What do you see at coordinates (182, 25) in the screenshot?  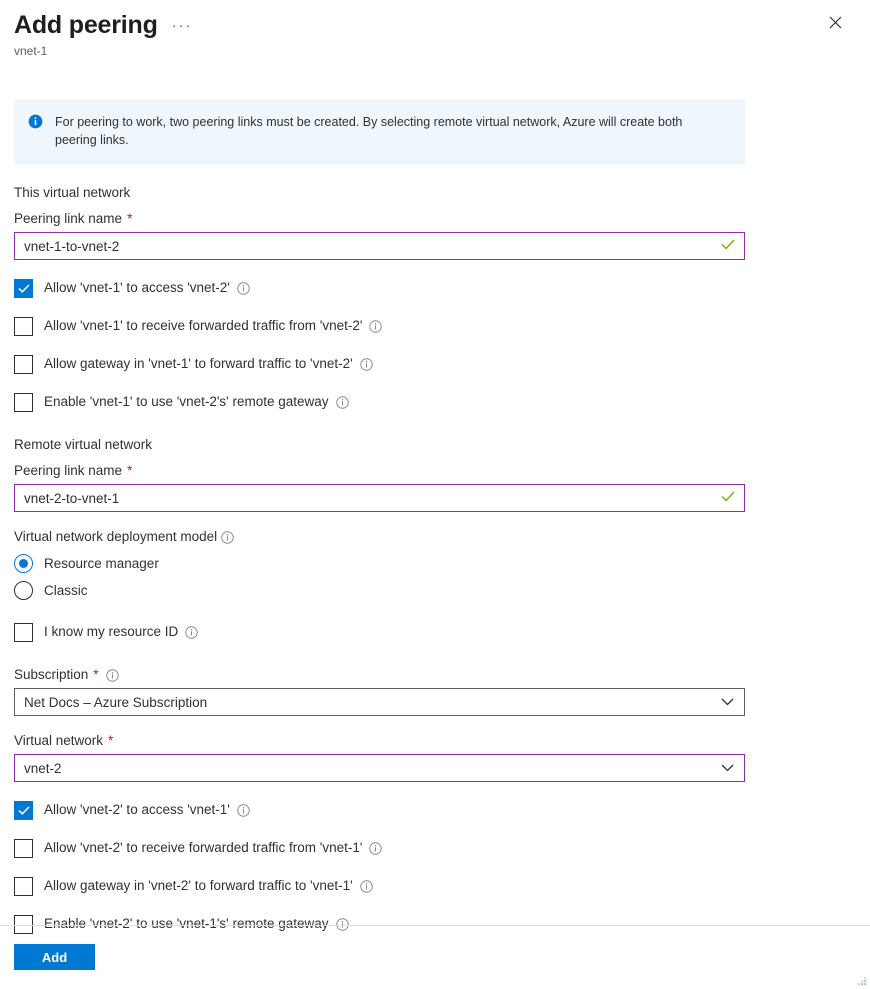 I see `more-options-icon: ···` at bounding box center [182, 25].